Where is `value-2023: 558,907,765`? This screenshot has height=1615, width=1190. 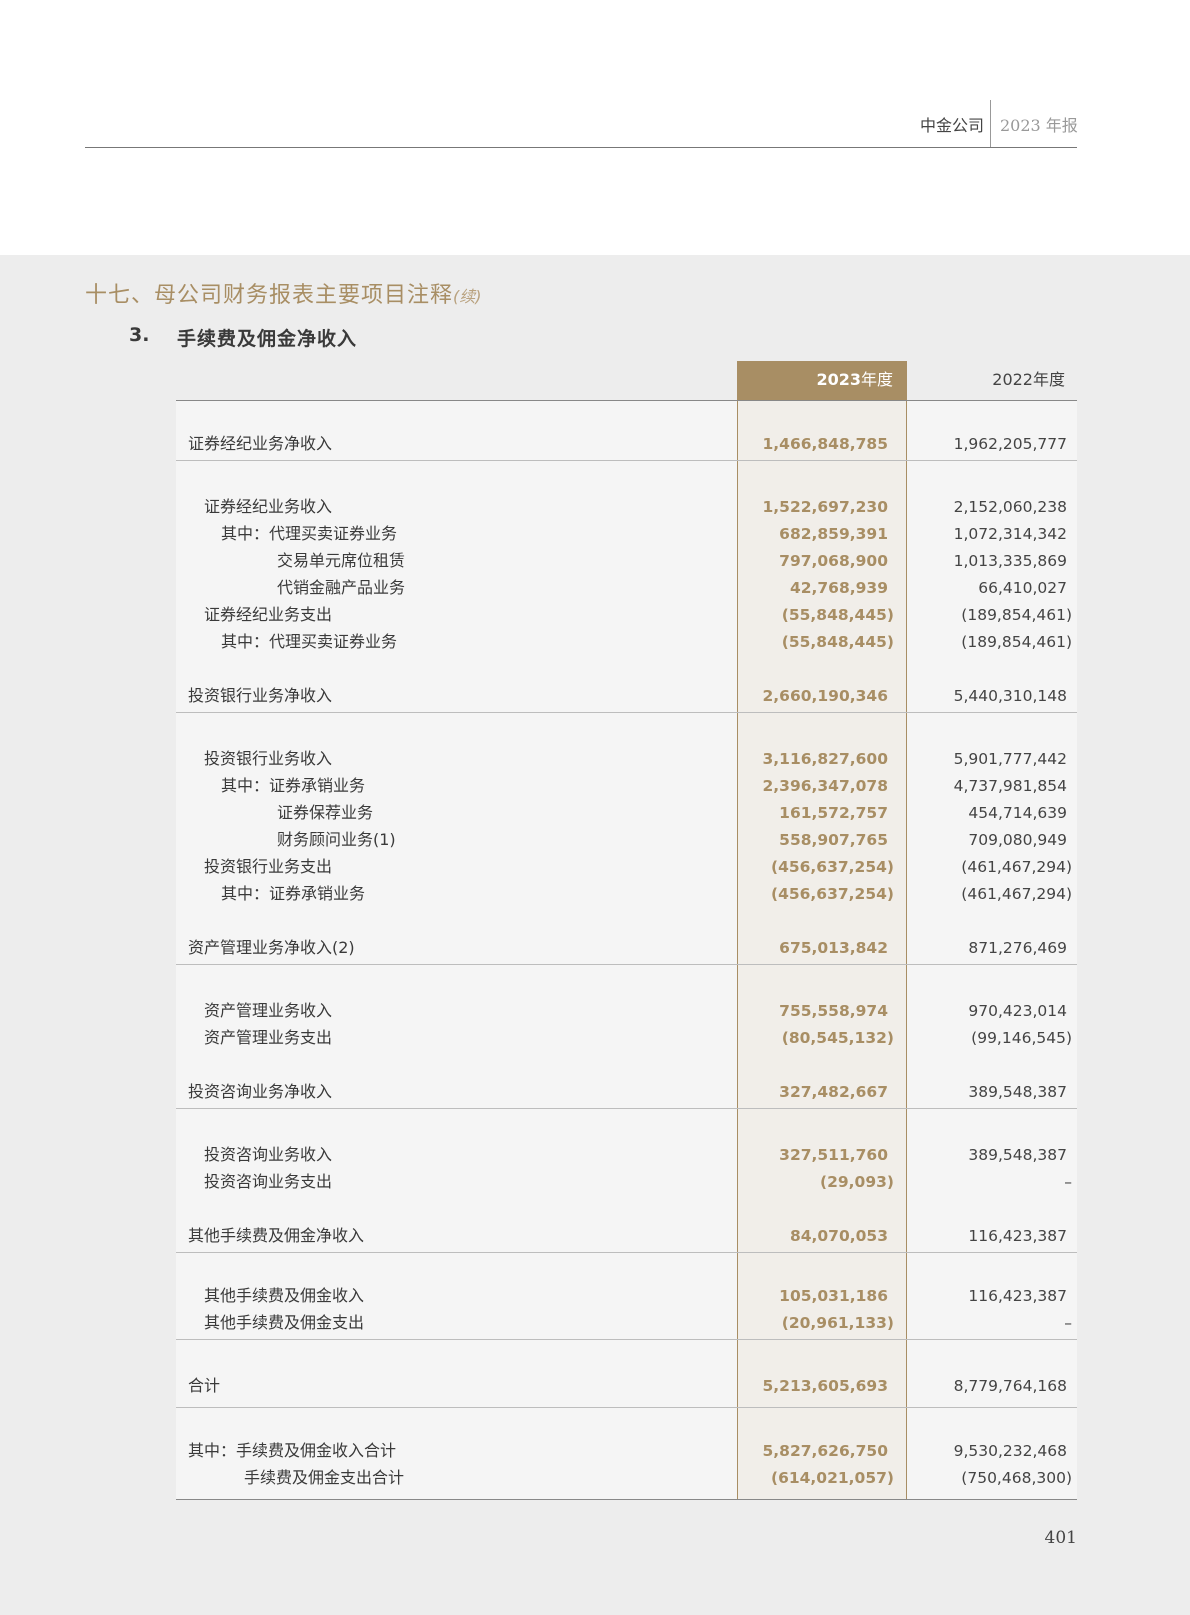 value-2023: 558,907,765 is located at coordinates (833, 840).